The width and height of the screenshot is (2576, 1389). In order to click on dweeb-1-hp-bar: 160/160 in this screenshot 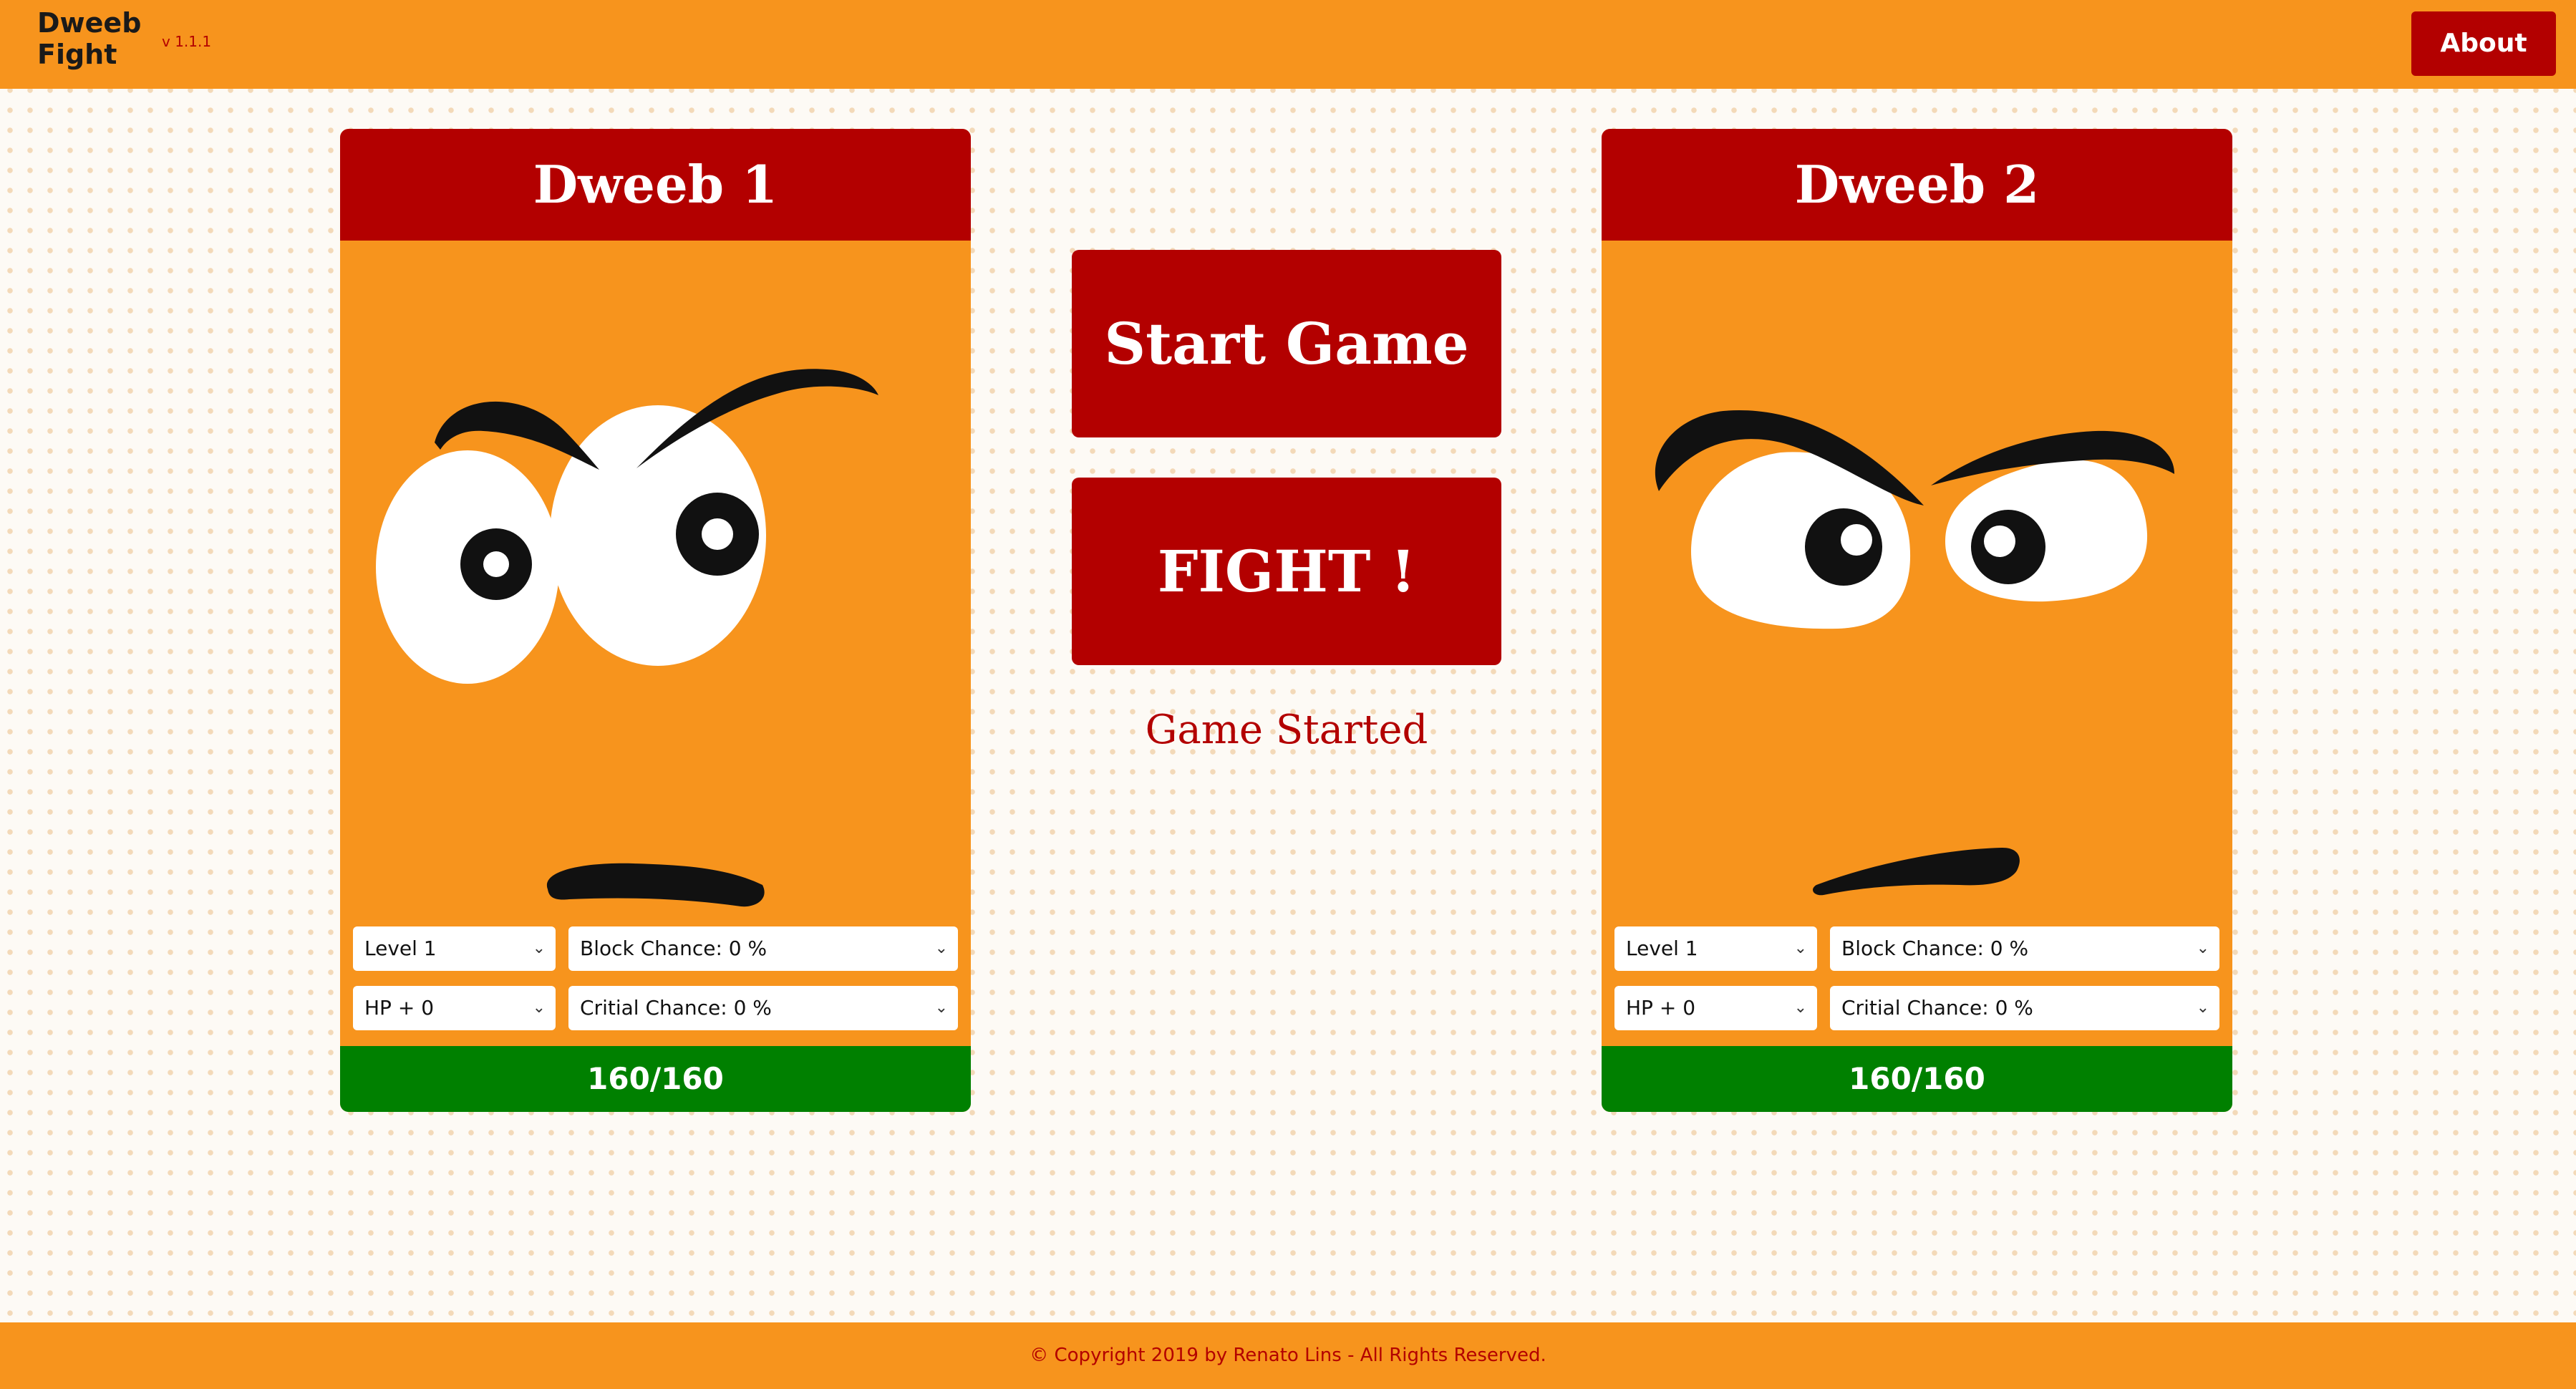, I will do `click(656, 1079)`.